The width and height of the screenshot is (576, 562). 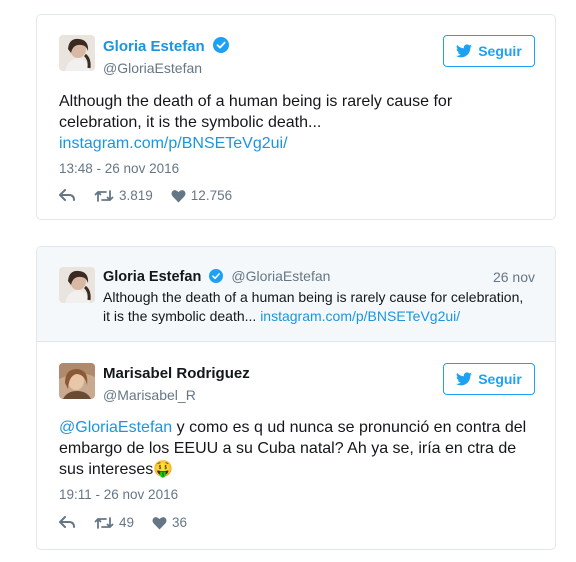 I want to click on reply-text-line: sus intereses🤑, so click(x=304, y=469).